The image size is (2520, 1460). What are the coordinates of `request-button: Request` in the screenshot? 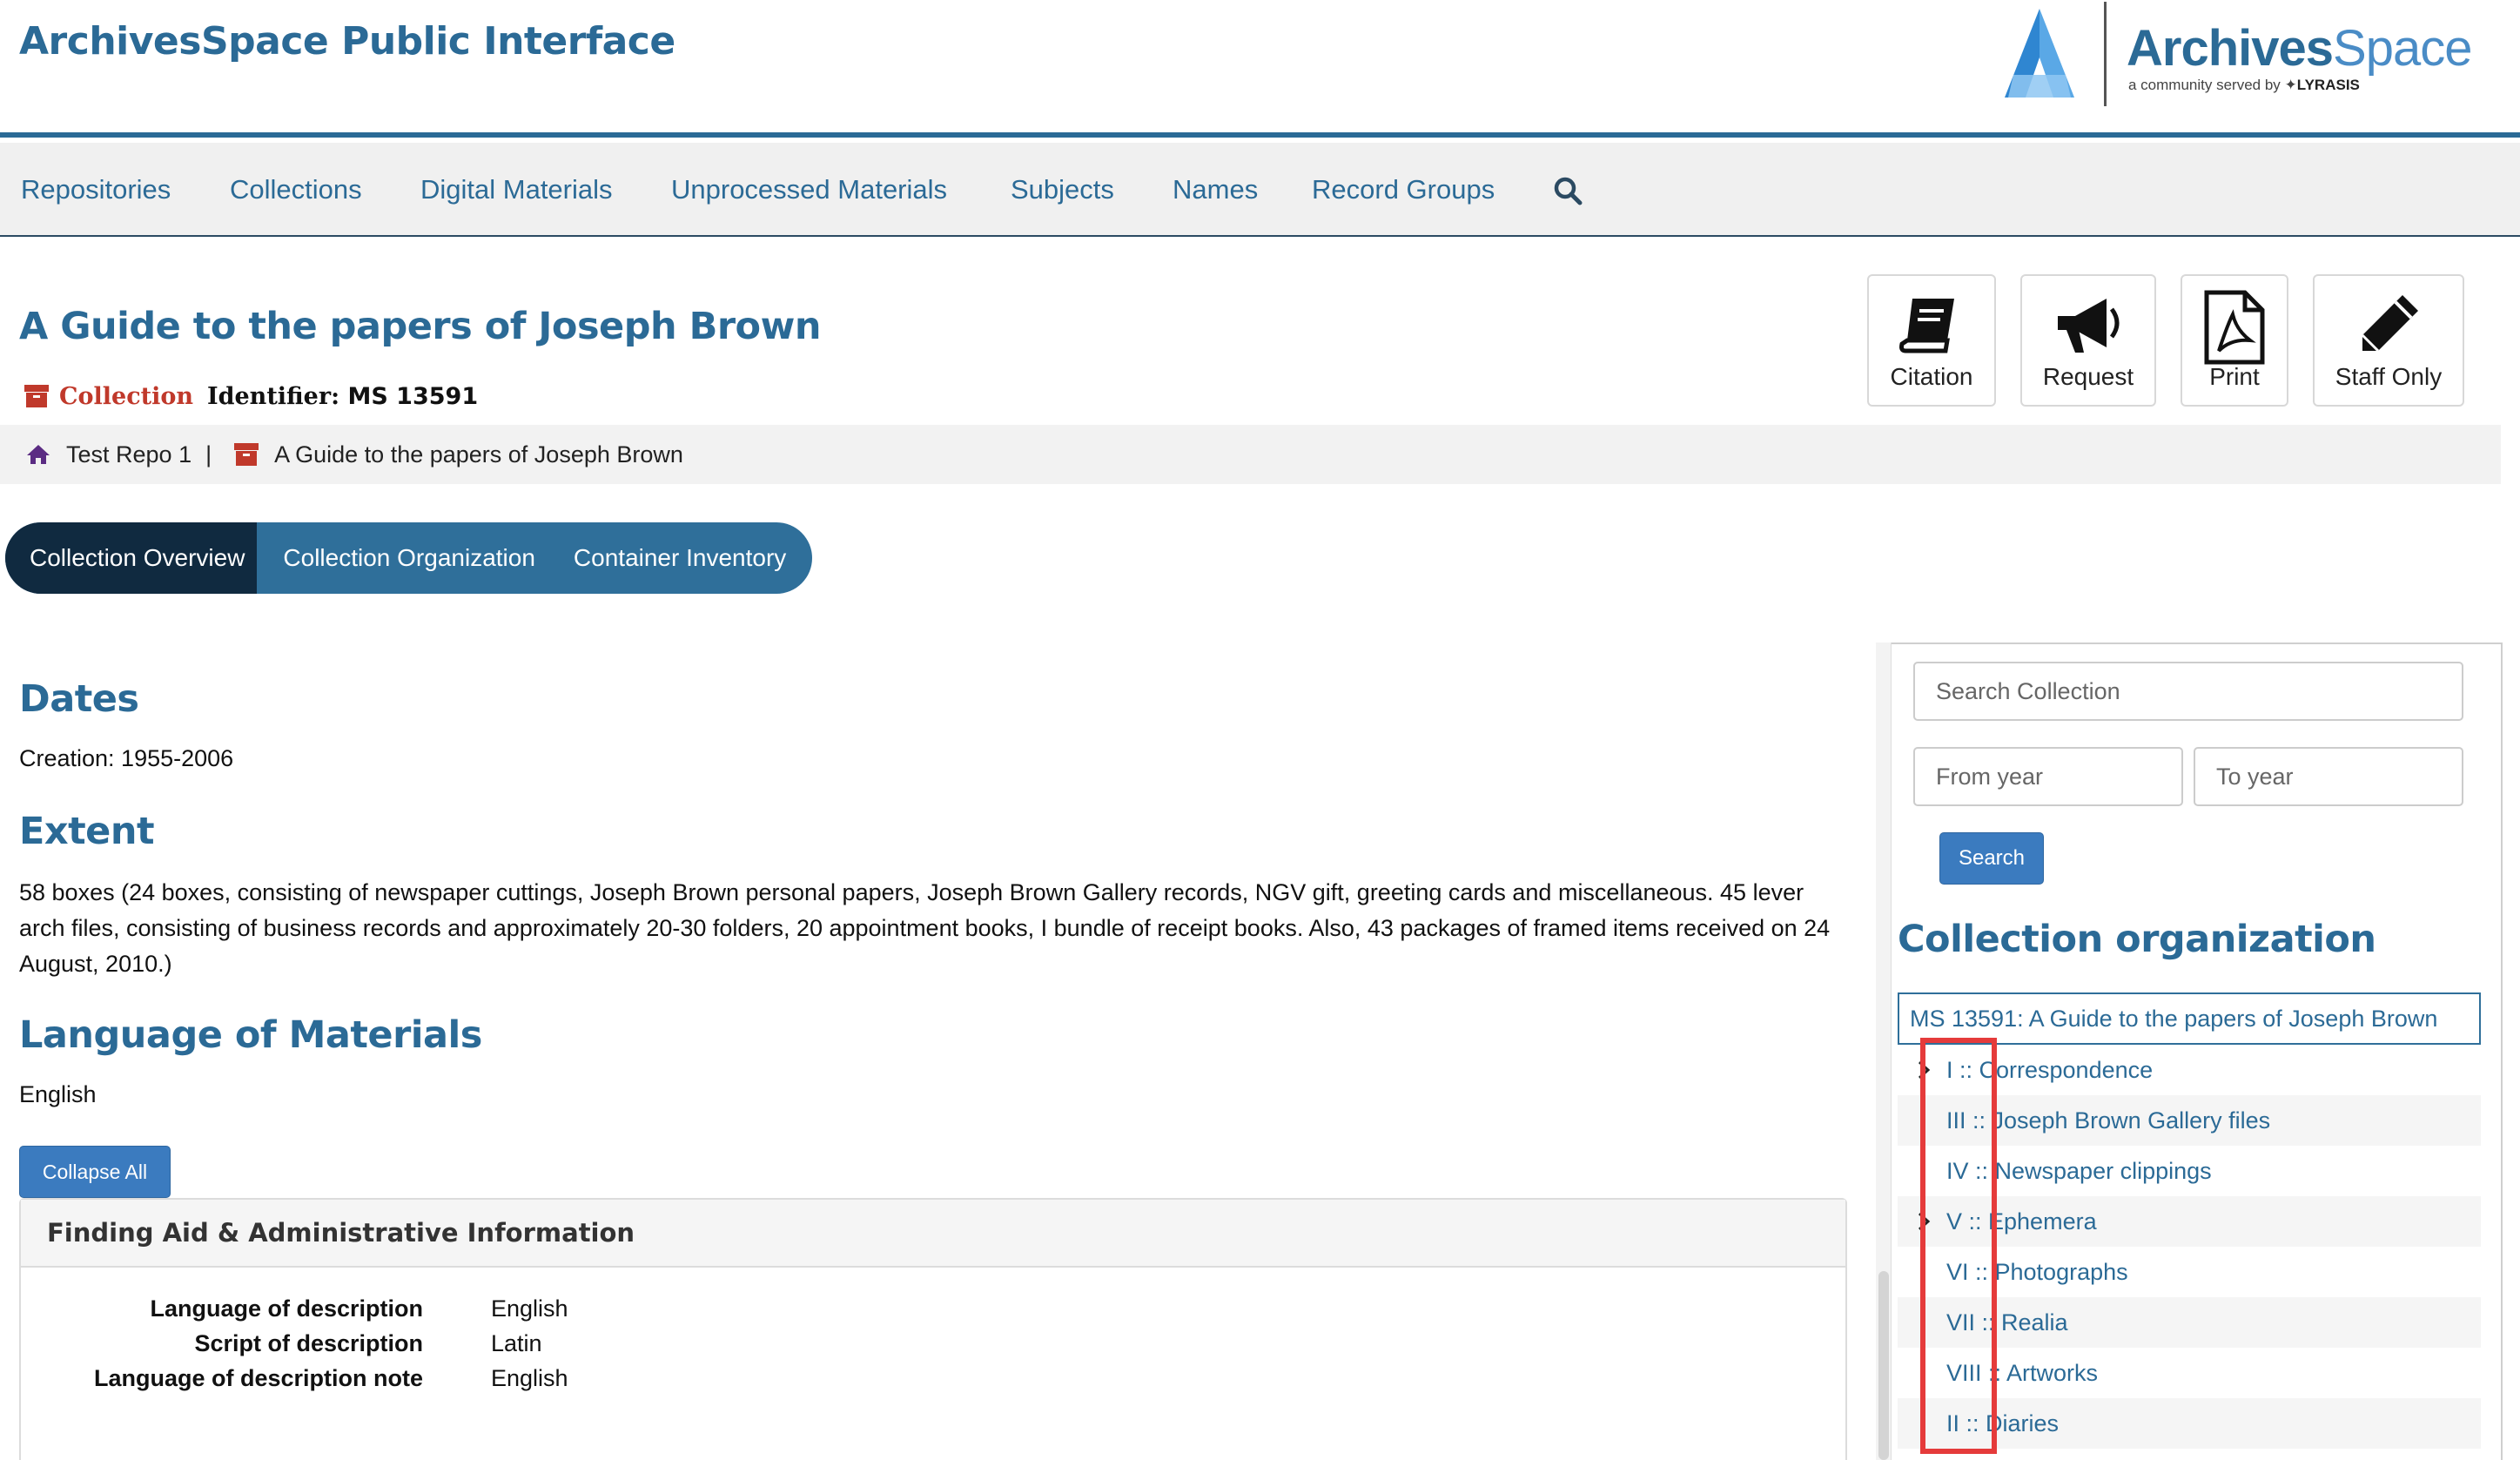 It's located at (2088, 340).